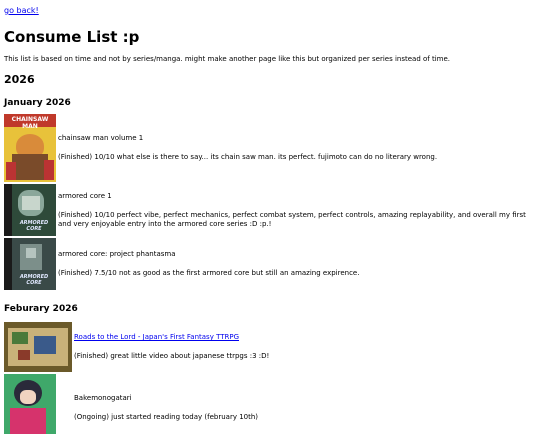 This screenshot has height=434, width=540. Describe the element at coordinates (38, 347) in the screenshot. I see `roads-to-the-lord-thumbnail` at that location.